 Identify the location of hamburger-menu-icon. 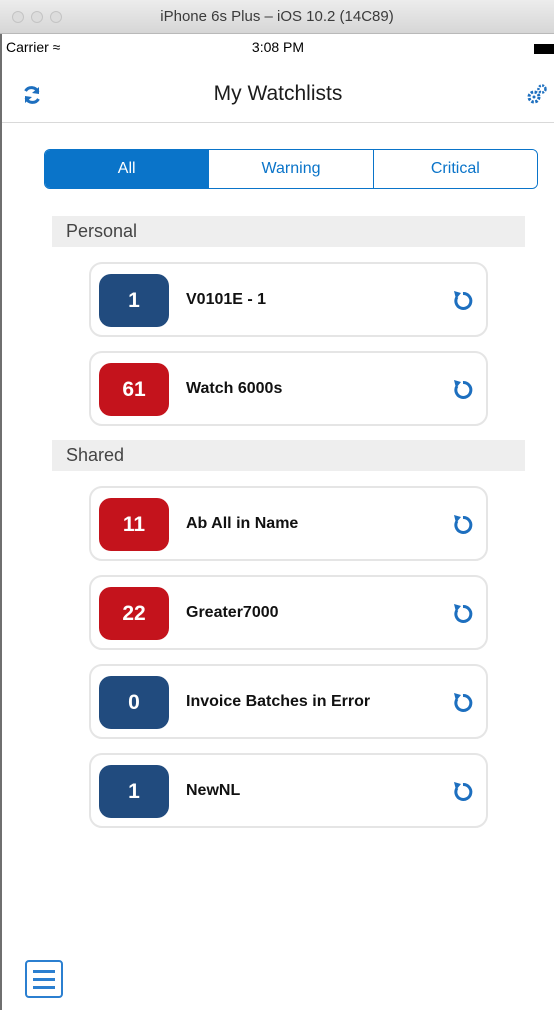
(44, 979).